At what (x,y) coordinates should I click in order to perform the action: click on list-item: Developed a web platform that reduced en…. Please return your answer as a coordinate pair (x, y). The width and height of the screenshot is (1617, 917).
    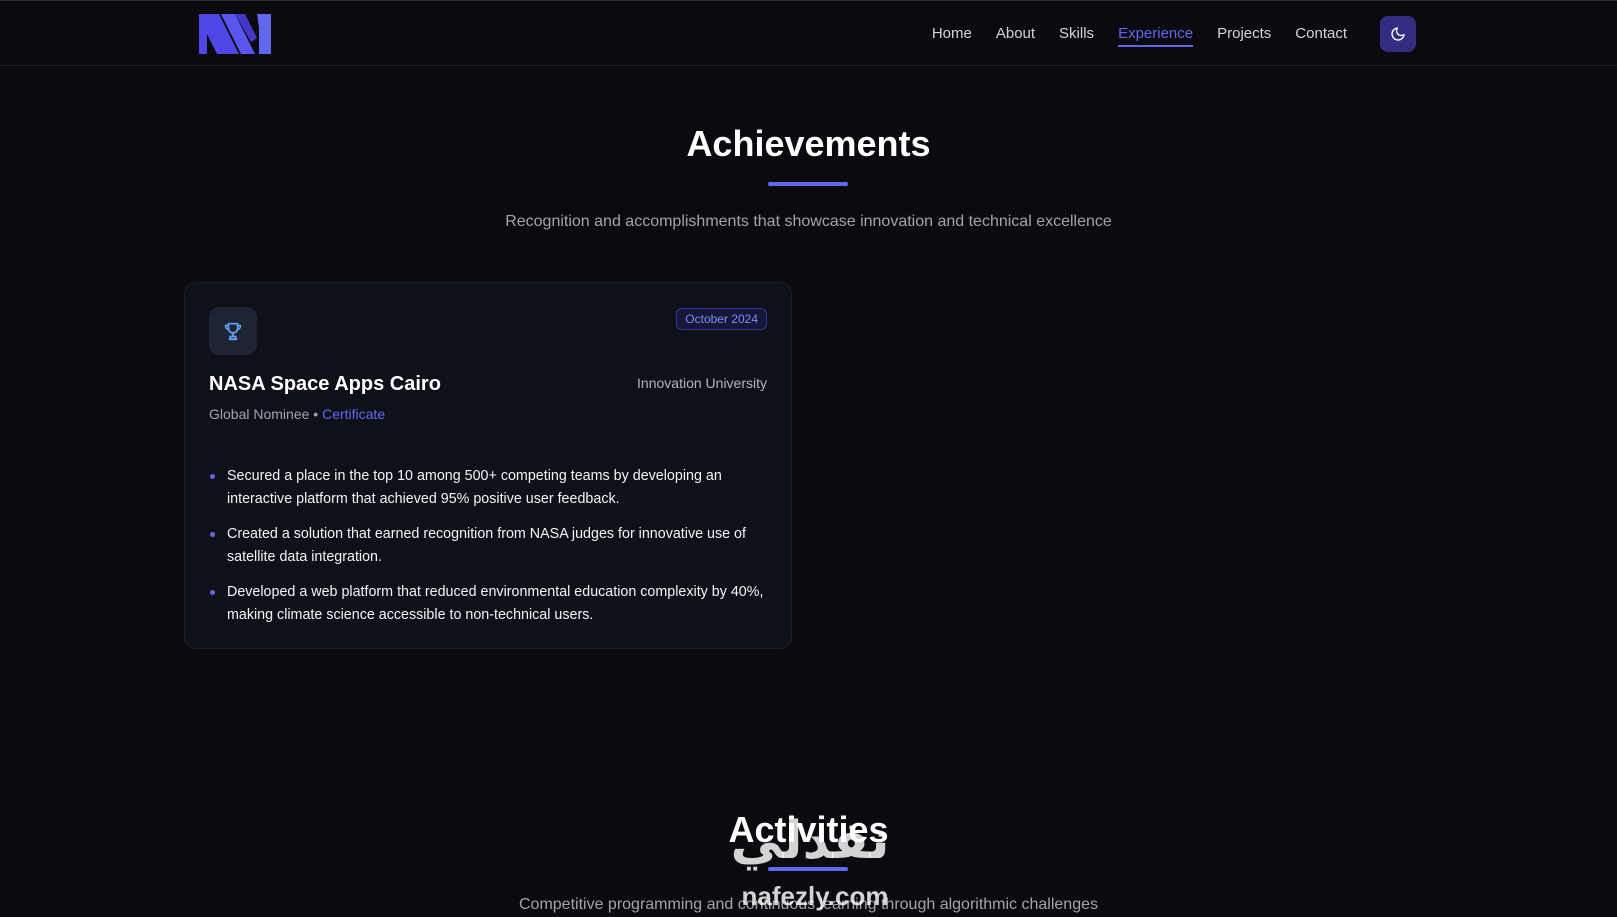
    Looking at the image, I should click on (489, 604).